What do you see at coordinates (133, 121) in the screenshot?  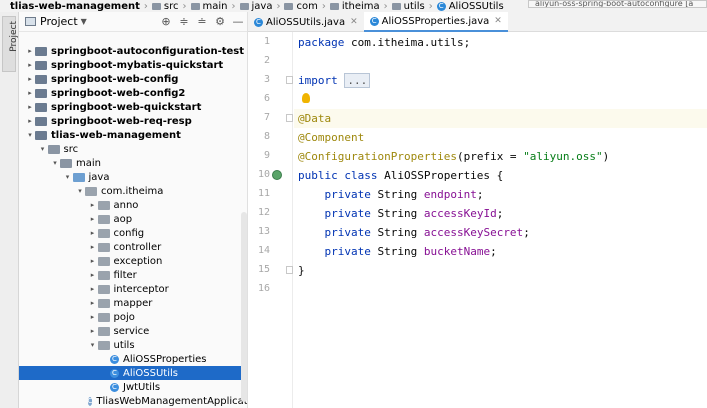 I see `tree-item: ▸ springboot-web-req-resp` at bounding box center [133, 121].